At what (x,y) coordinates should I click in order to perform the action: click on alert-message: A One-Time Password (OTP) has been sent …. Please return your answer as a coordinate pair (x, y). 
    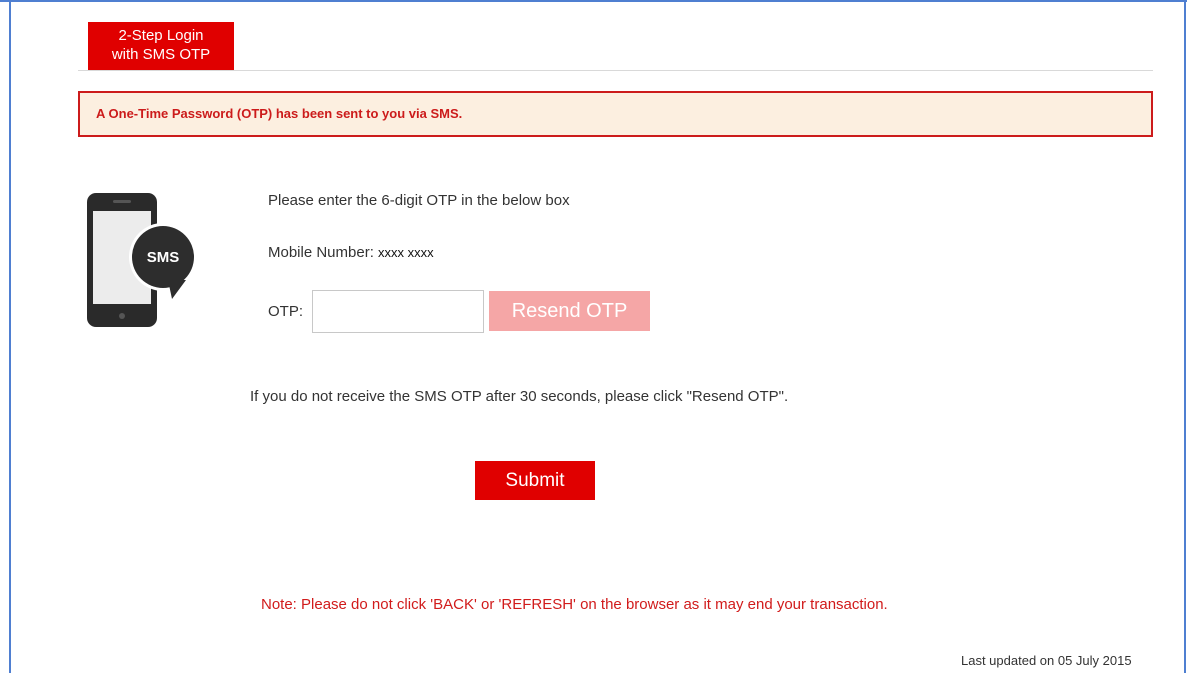
    Looking at the image, I should click on (279, 113).